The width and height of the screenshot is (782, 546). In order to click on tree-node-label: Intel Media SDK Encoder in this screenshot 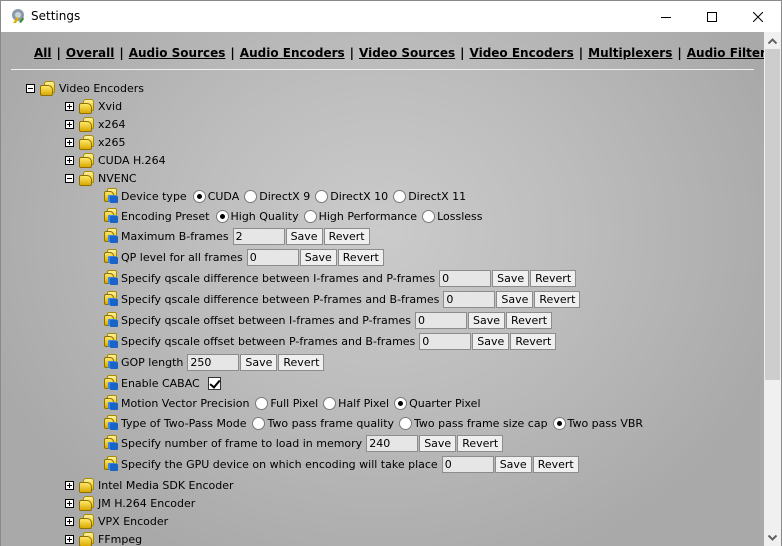, I will do `click(166, 485)`.